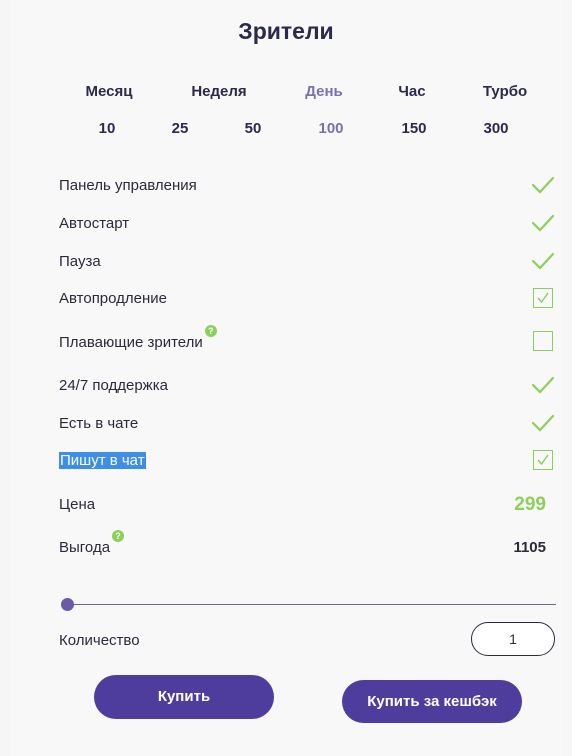 This screenshot has height=756, width=572. What do you see at coordinates (80, 261) in the screenshot?
I see `feature-label: Пауза` at bounding box center [80, 261].